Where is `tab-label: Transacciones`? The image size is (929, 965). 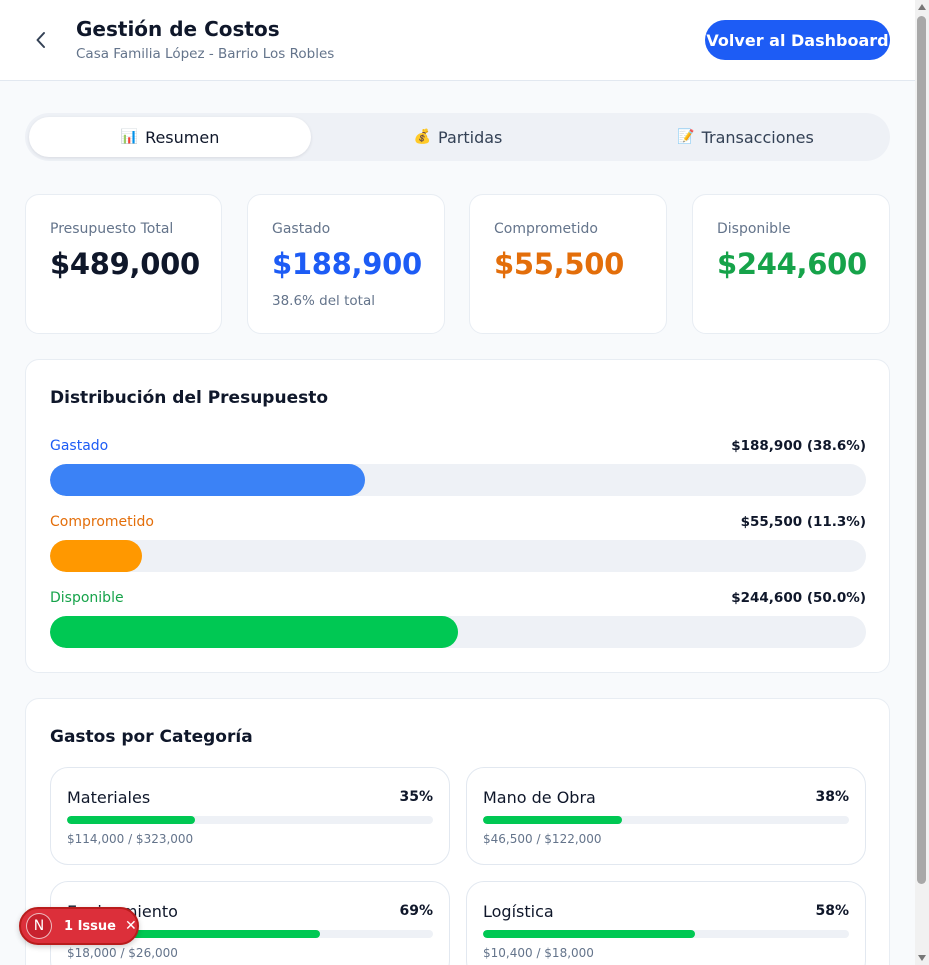
tab-label: Transacciones is located at coordinates (757, 137).